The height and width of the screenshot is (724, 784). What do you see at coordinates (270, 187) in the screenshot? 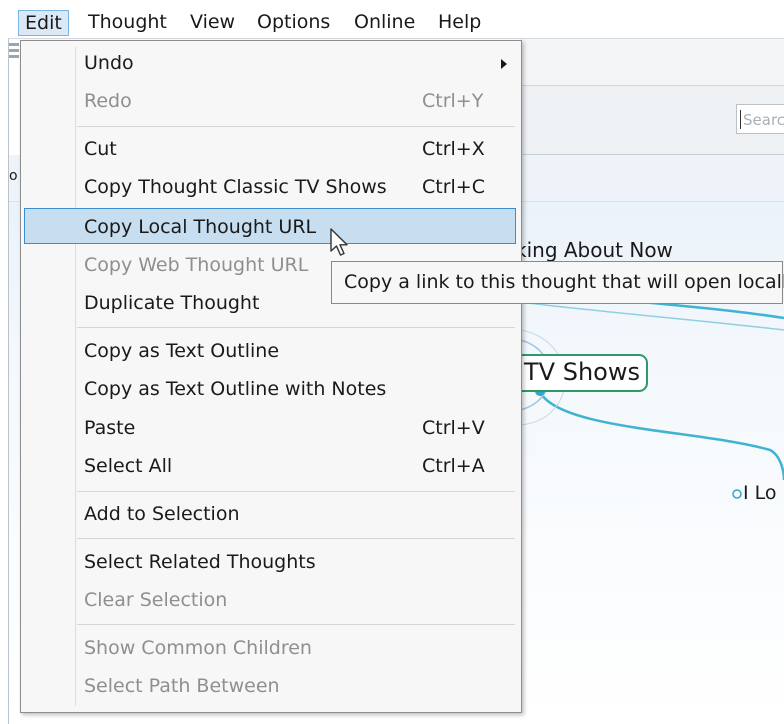
I see `menu-item-copy-thought: Copy Thought Classic TV Shows Ctrl+C` at bounding box center [270, 187].